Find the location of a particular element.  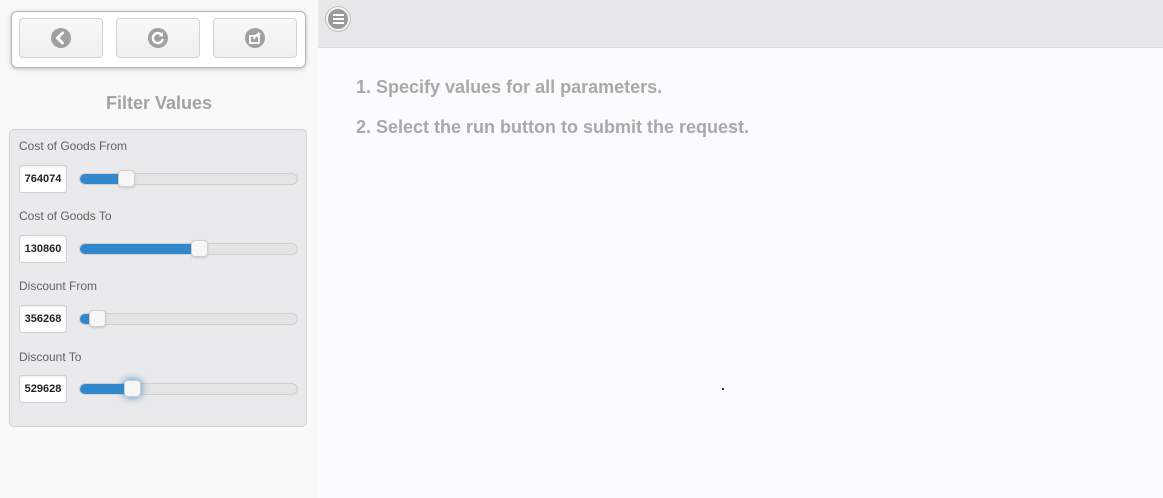

share-button is located at coordinates (255, 38).